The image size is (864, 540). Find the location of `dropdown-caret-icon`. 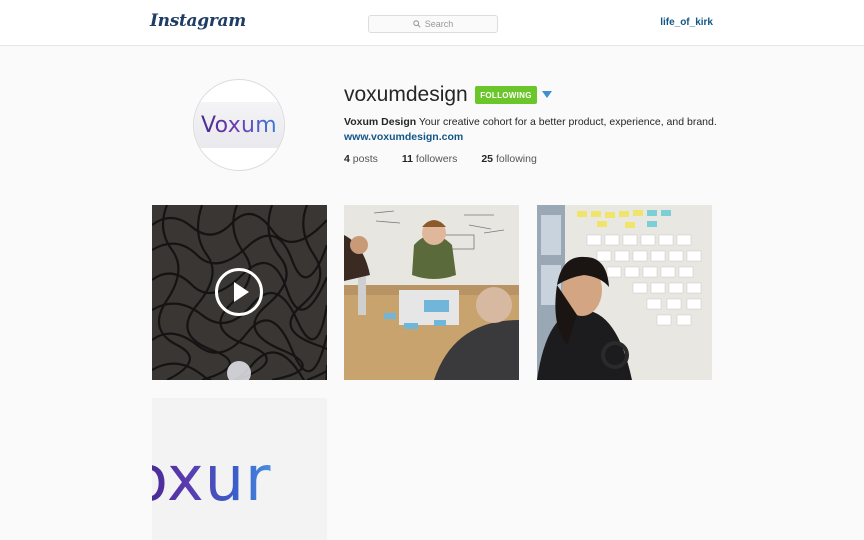

dropdown-caret-icon is located at coordinates (547, 94).